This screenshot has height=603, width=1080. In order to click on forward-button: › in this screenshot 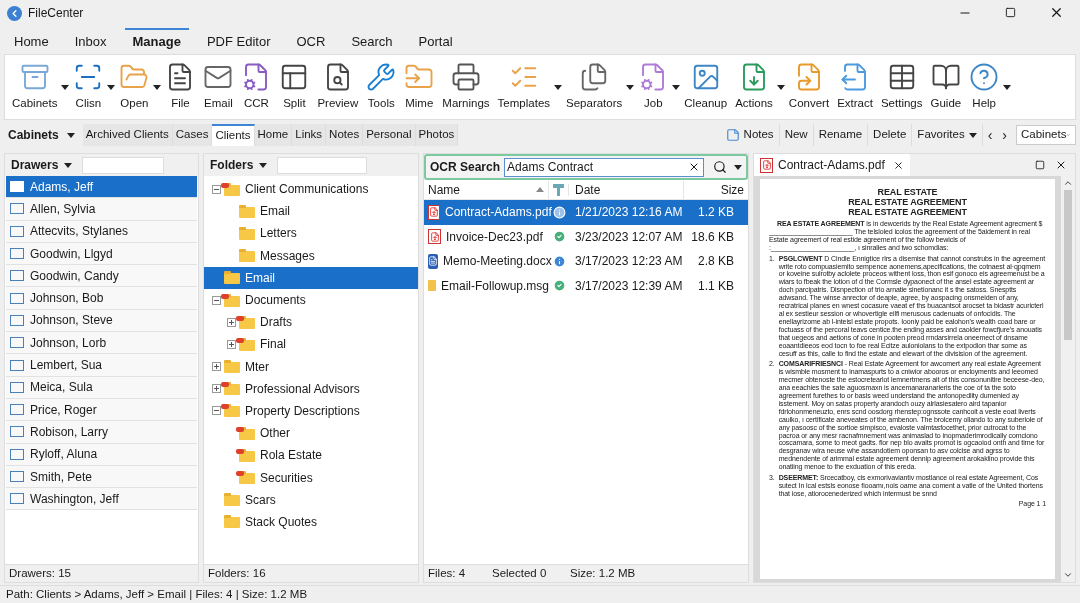, I will do `click(1004, 135)`.